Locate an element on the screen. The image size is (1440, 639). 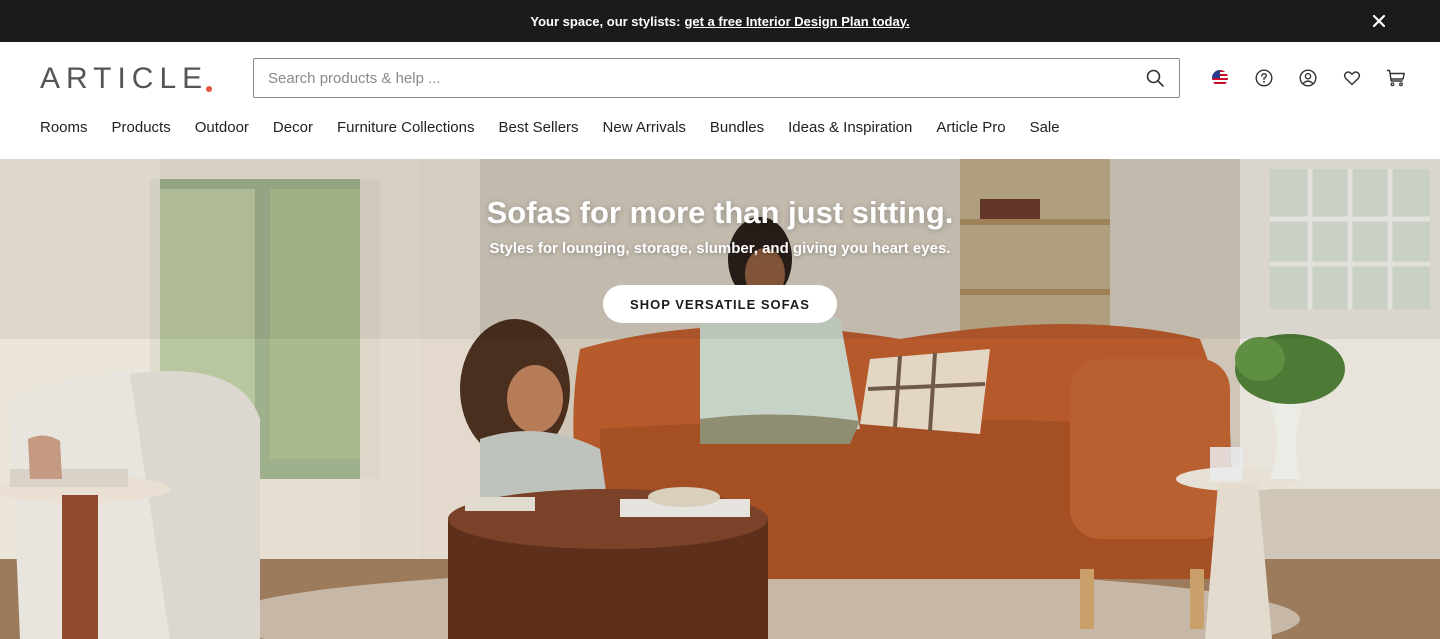
nav-item-best-sellers: Best Sellers is located at coordinates (539, 129).